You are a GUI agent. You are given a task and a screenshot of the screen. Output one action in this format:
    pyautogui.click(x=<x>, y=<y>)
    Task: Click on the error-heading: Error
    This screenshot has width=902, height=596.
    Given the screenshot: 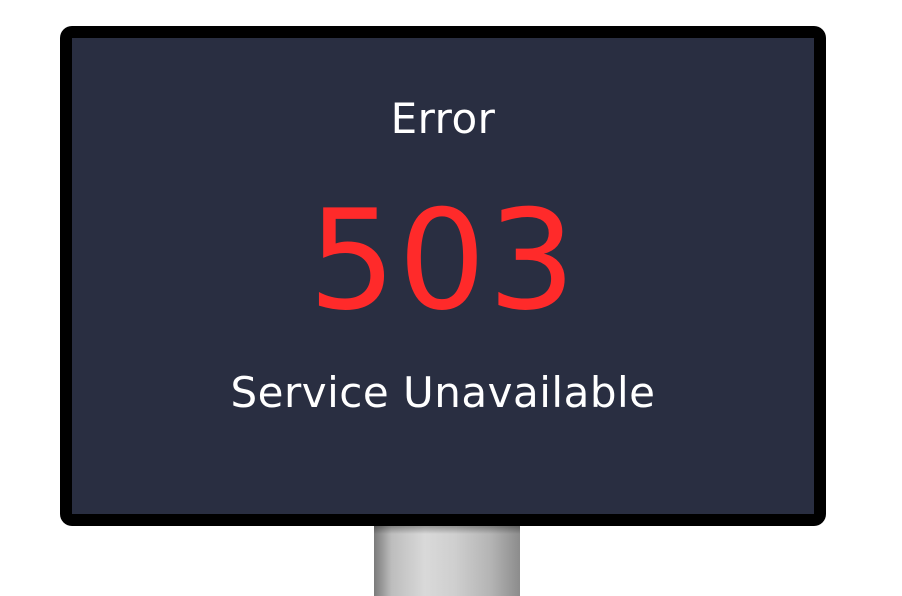 What is the action you would take?
    pyautogui.click(x=443, y=118)
    